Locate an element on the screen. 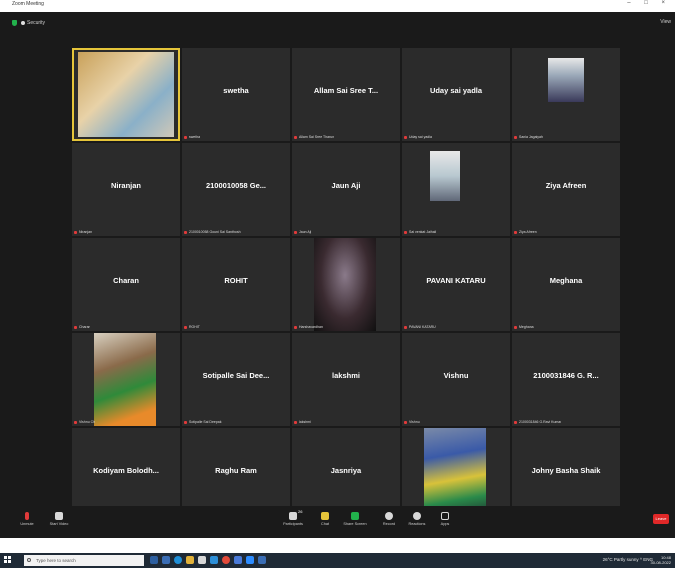 This screenshot has height=568, width=675. reactions-button: Reactions is located at coordinates (417, 517).